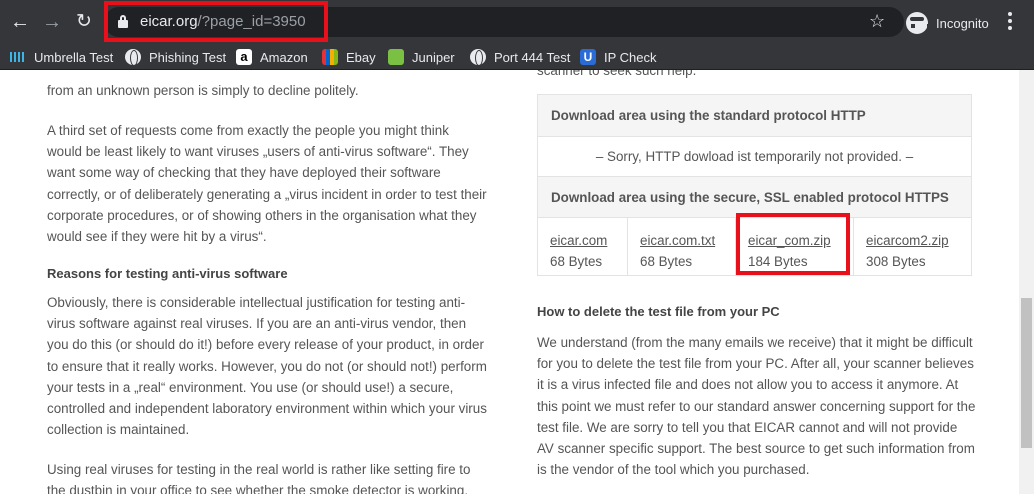 This screenshot has width=1034, height=494. What do you see at coordinates (167, 273) in the screenshot?
I see `heading-reasons-for-testing: Reasons for testing anti-virus software` at bounding box center [167, 273].